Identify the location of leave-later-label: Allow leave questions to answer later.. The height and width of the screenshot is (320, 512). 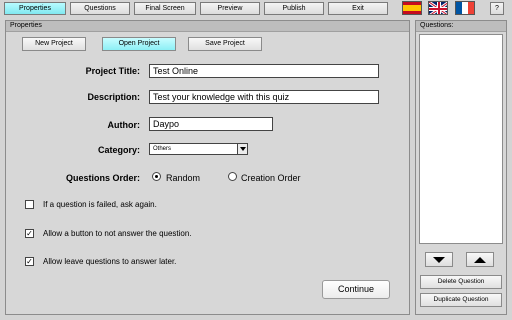
(110, 261).